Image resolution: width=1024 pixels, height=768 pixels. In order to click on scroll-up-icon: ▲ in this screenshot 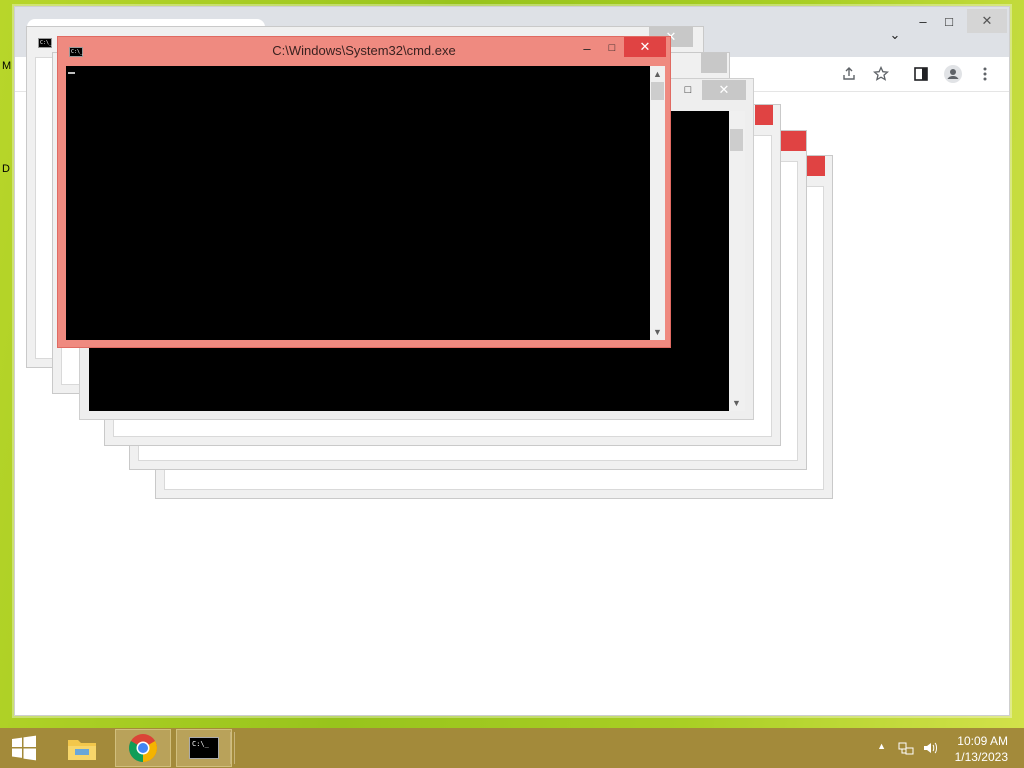, I will do `click(657, 73)`.